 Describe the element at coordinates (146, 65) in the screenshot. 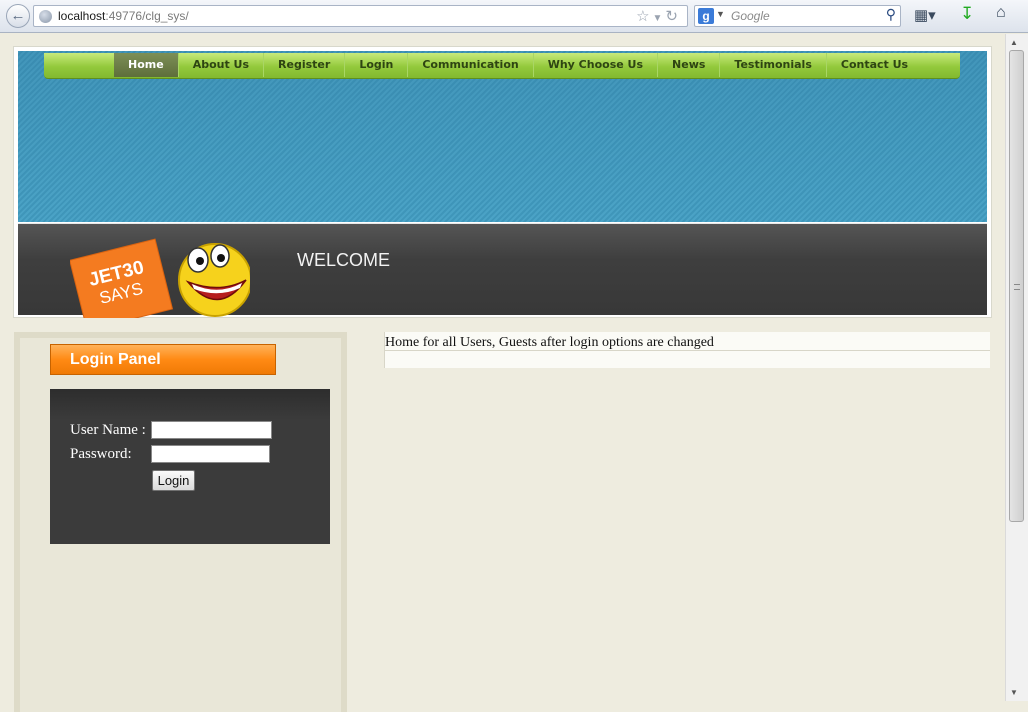

I see `nav-home: Home` at that location.